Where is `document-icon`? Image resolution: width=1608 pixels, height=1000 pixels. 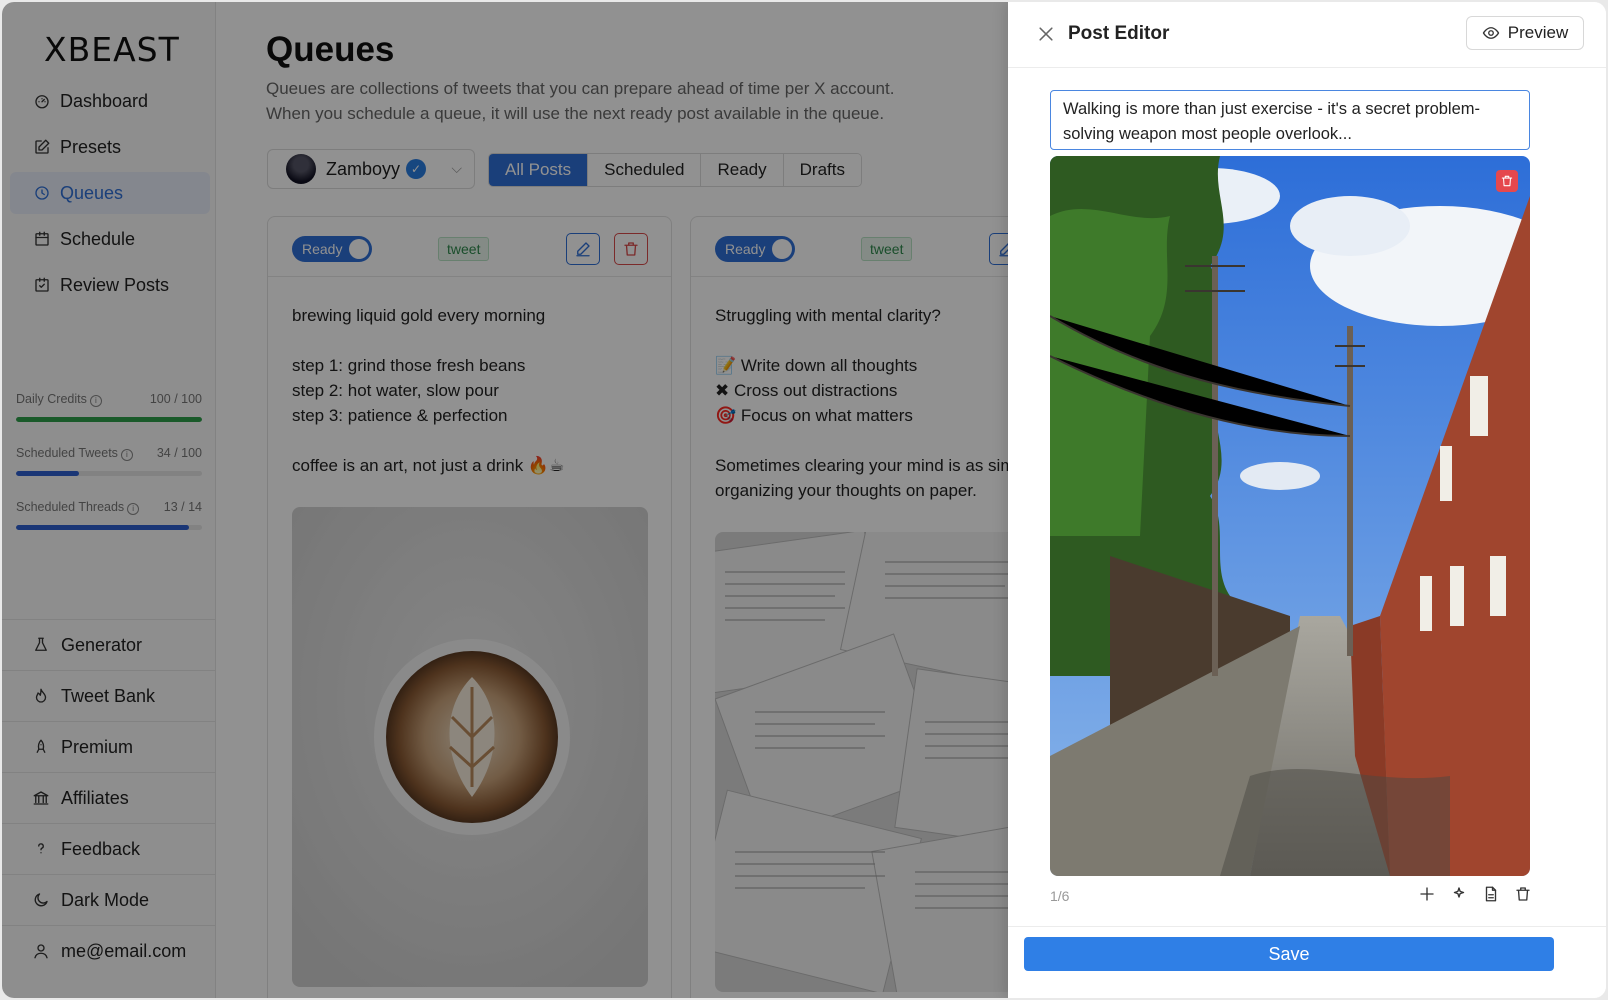
document-icon is located at coordinates (1491, 894).